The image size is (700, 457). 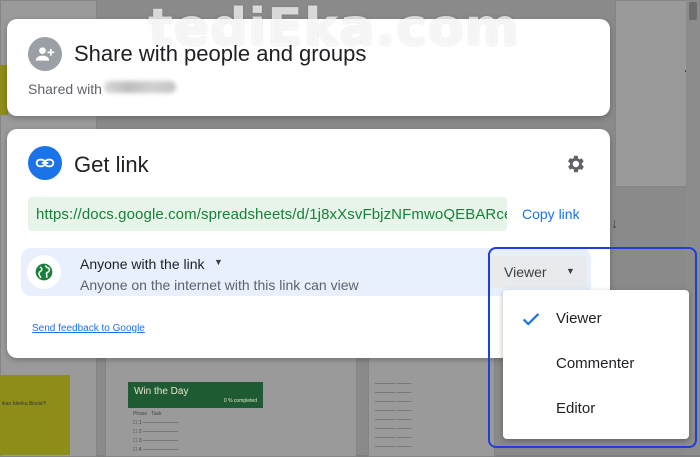 What do you see at coordinates (44, 272) in the screenshot?
I see `globe-icon` at bounding box center [44, 272].